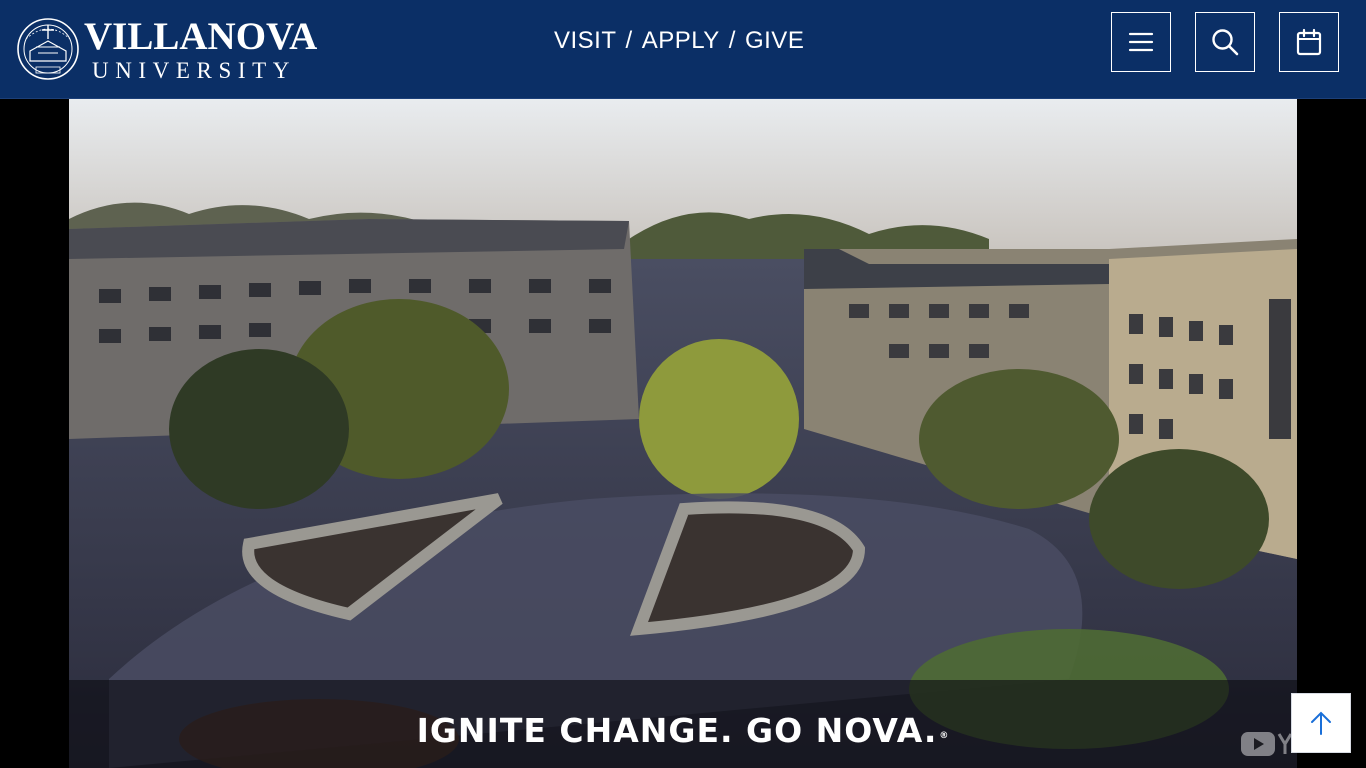  I want to click on caption-text: IGNITE CHANGE. GO NOVA., so click(677, 730).